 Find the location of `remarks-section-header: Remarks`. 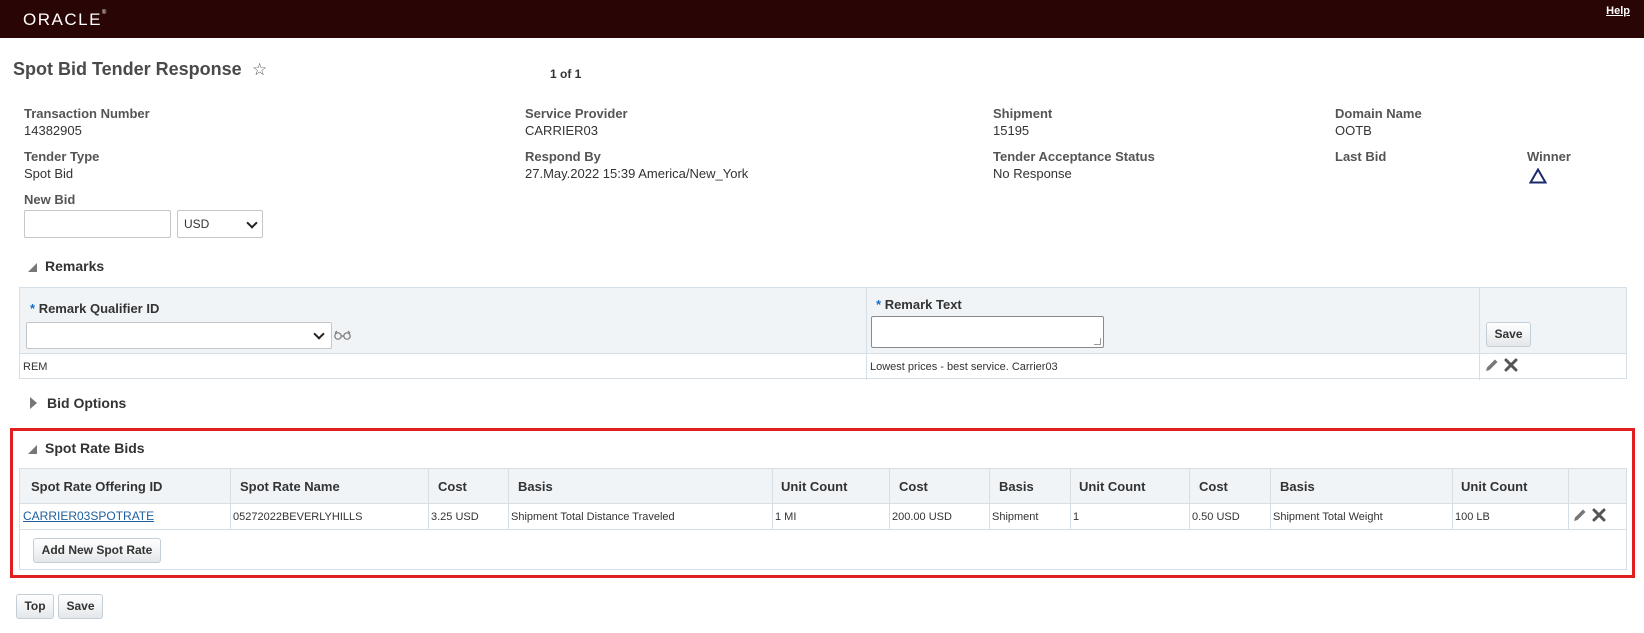

remarks-section-header: Remarks is located at coordinates (66, 266).